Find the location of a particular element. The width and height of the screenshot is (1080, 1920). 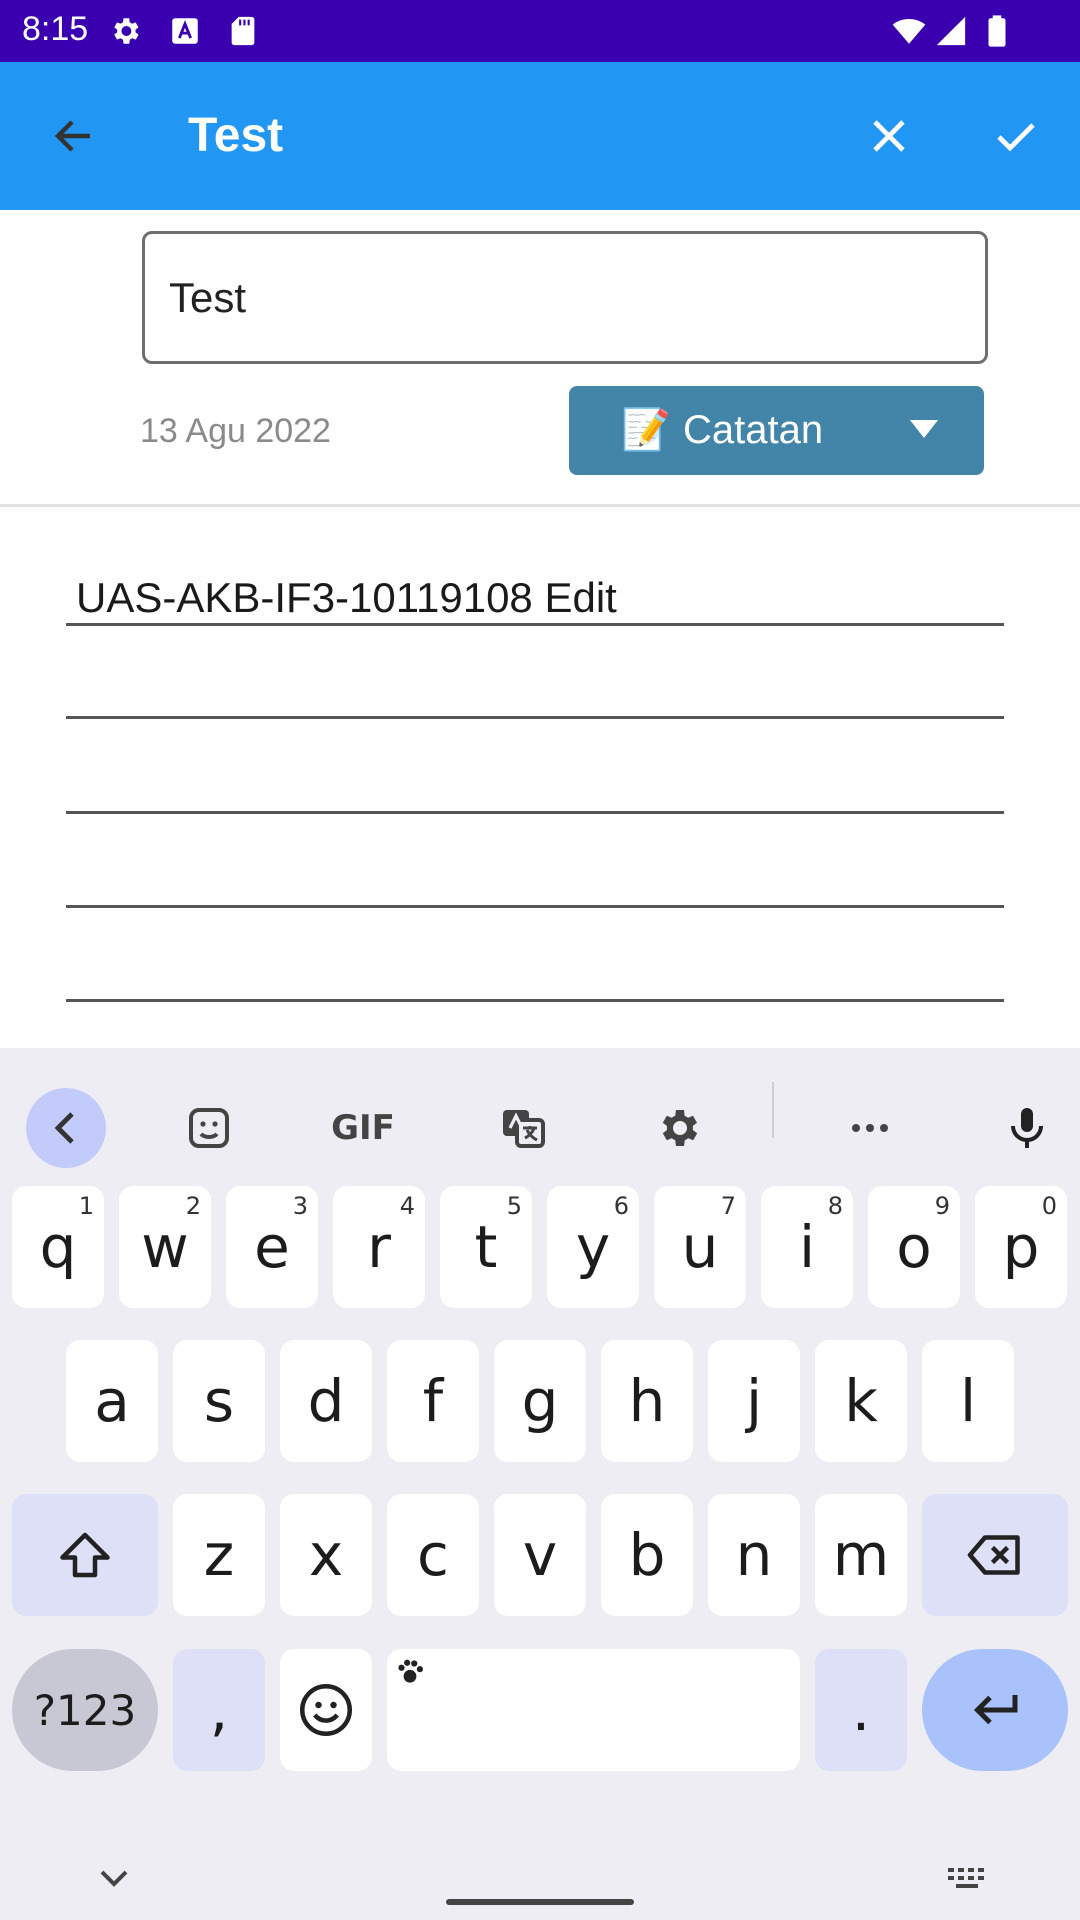

sticker-button is located at coordinates (209, 1128).